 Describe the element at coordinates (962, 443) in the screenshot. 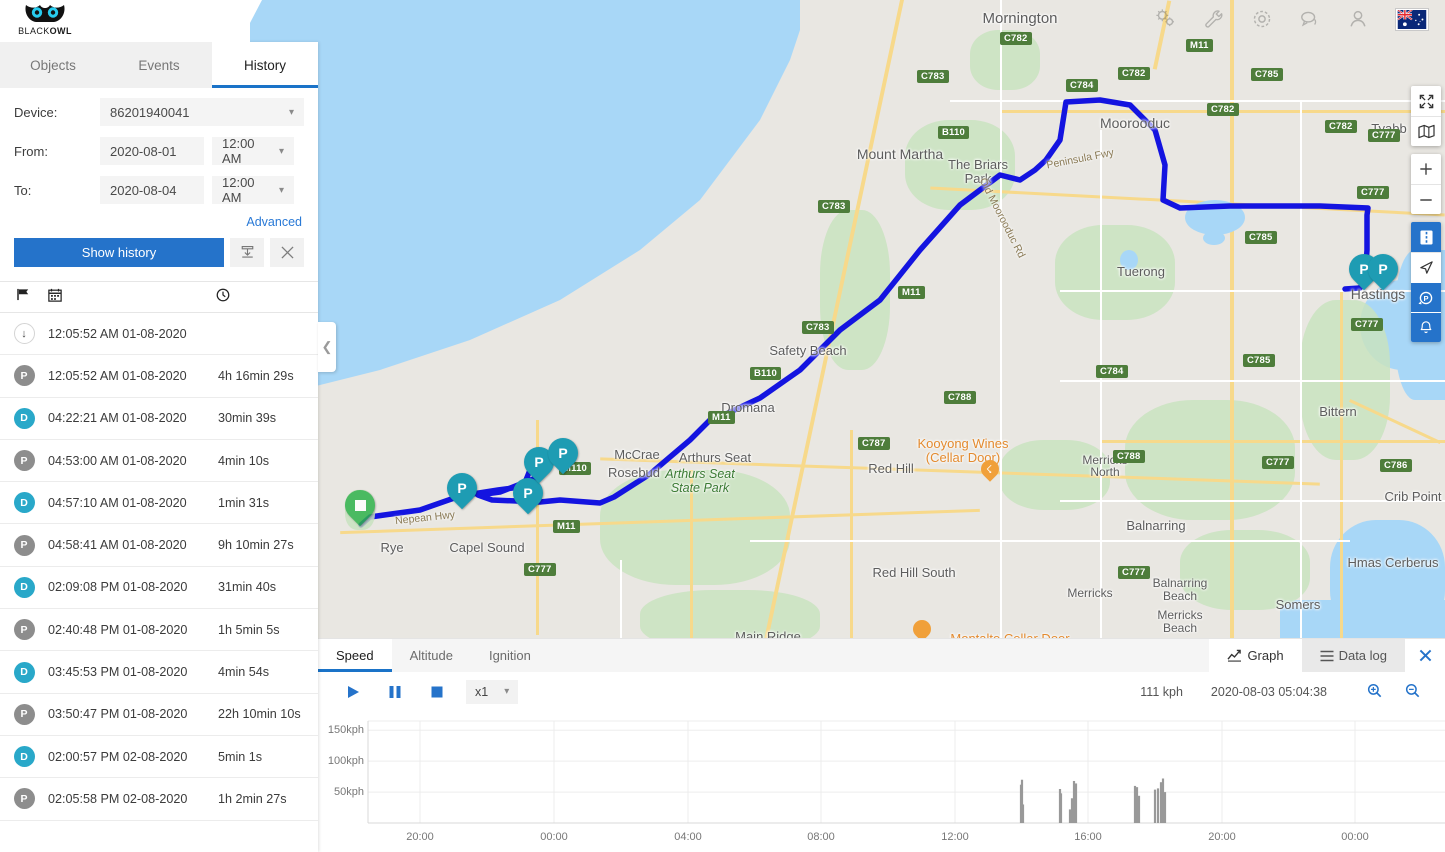

I see `map-poi-label: Kooyong Wines` at that location.